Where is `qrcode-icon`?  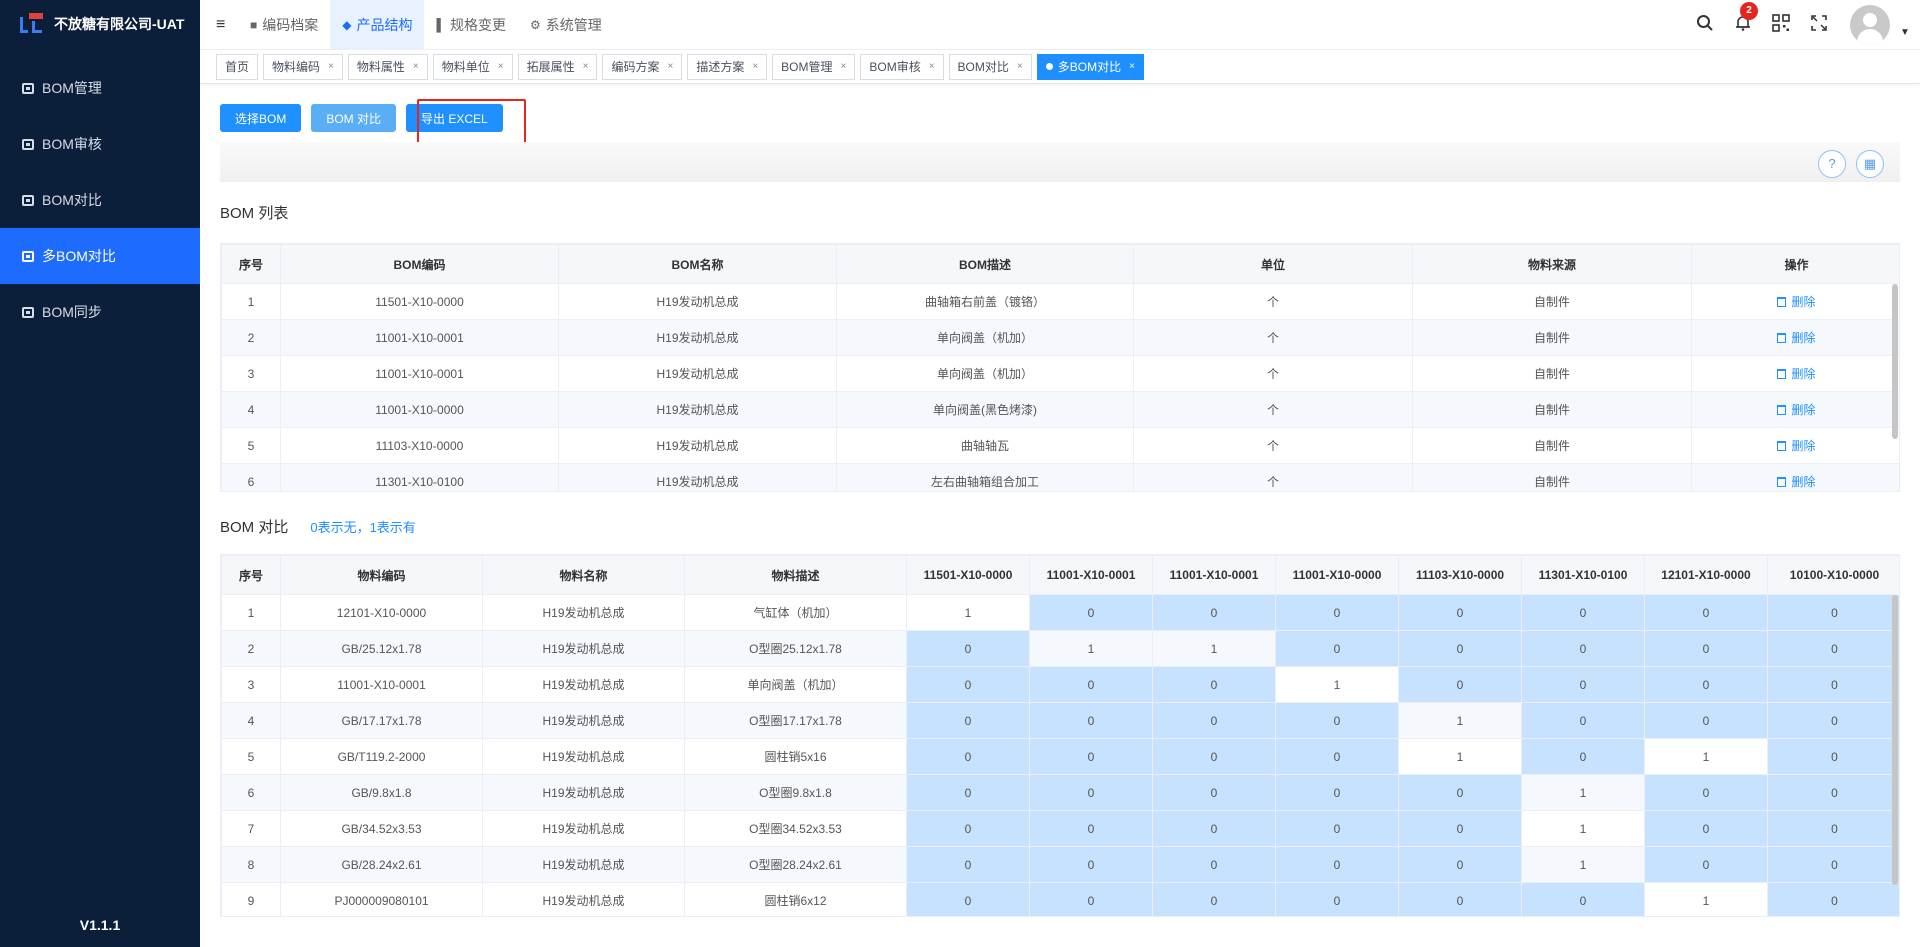 qrcode-icon is located at coordinates (1781, 25).